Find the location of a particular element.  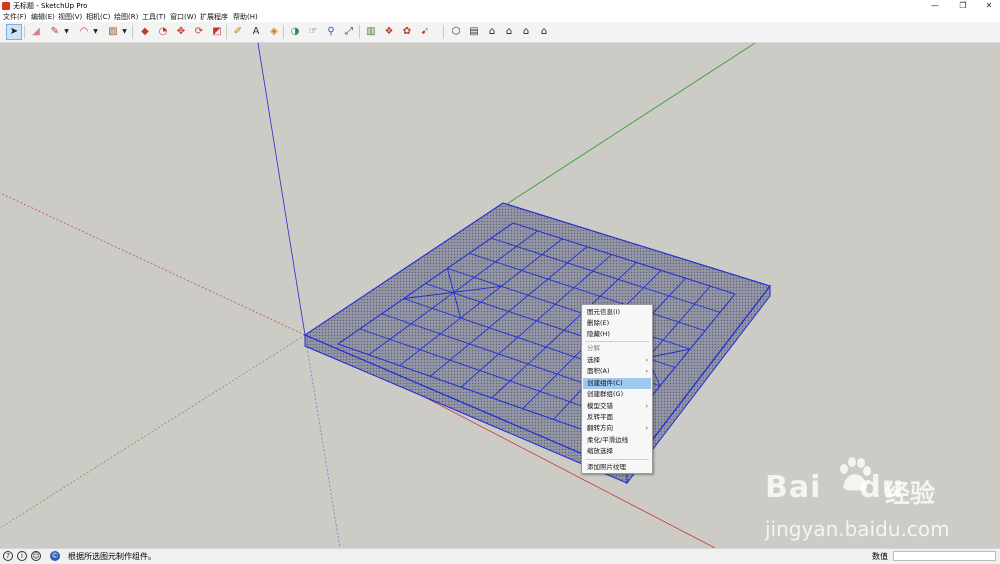

zoom-icon: ⚲ is located at coordinates (331, 32).